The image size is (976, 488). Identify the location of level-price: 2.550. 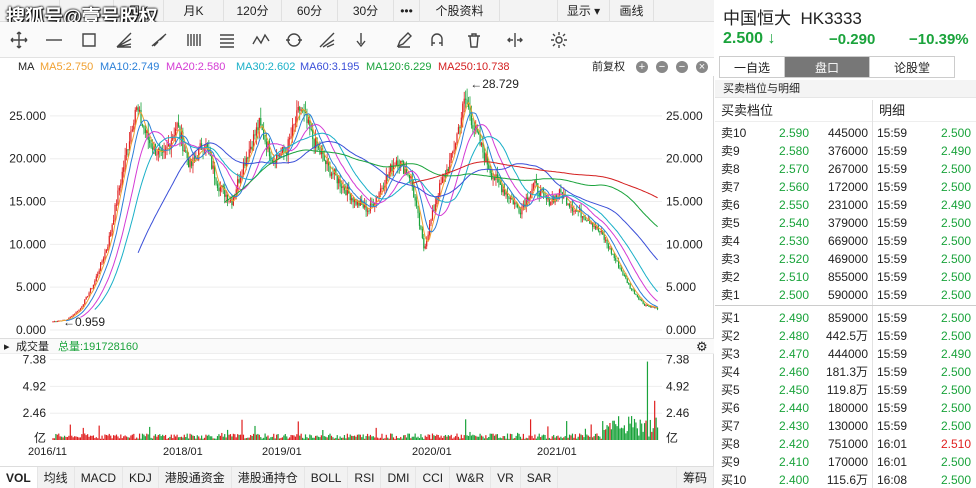
(793, 205).